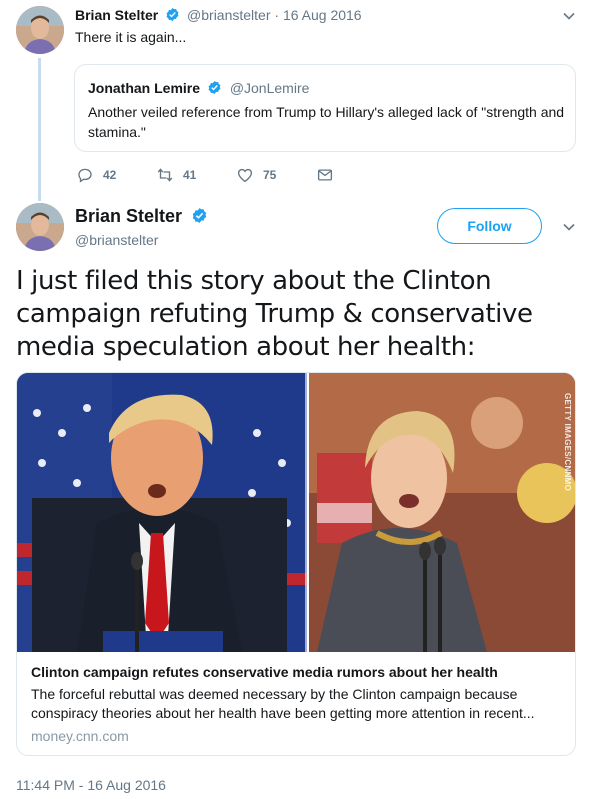 The image size is (598, 799). Describe the element at coordinates (80, 736) in the screenshot. I see `card-domain: money.cnn.com` at that location.